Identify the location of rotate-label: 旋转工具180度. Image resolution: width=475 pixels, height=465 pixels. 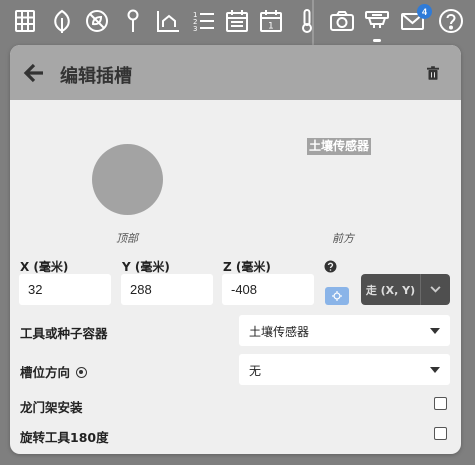
(64, 437).